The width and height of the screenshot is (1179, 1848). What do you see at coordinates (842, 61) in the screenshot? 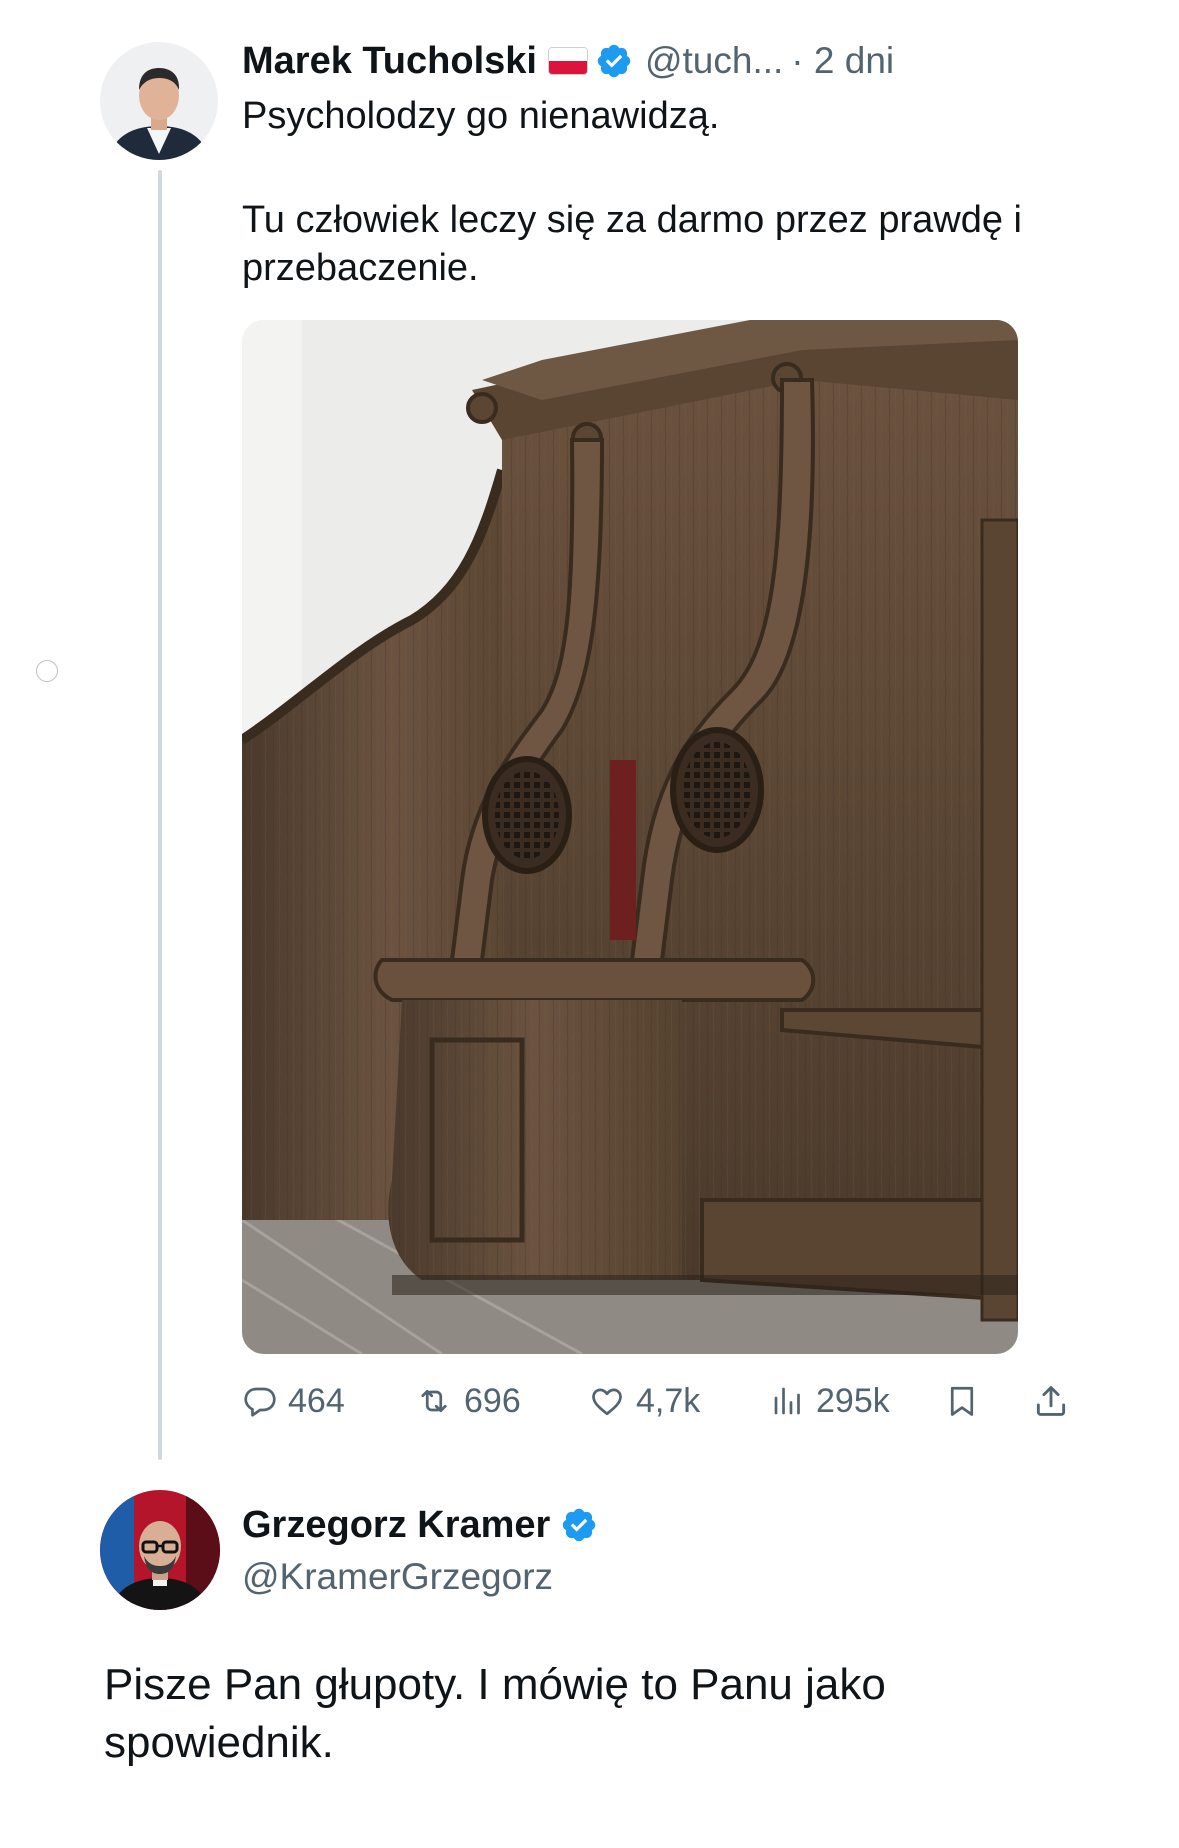
I see `tweet-timestamp: · 2 dni` at bounding box center [842, 61].